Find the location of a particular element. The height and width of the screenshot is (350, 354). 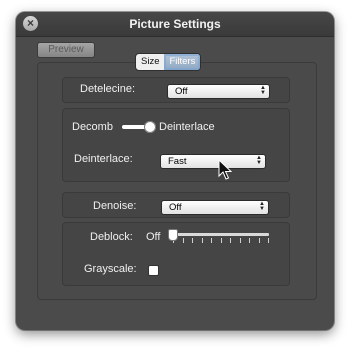

preview-button: Preview is located at coordinates (66, 50).